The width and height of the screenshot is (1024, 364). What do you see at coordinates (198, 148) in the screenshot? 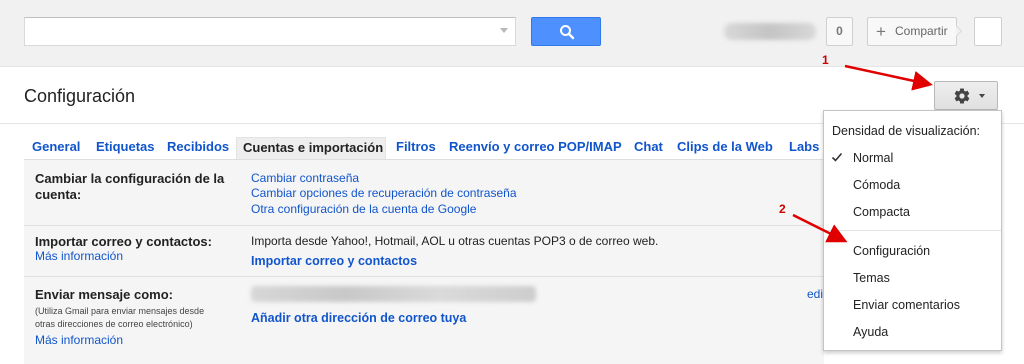
I see `tab-recibidos: Recibidos` at bounding box center [198, 148].